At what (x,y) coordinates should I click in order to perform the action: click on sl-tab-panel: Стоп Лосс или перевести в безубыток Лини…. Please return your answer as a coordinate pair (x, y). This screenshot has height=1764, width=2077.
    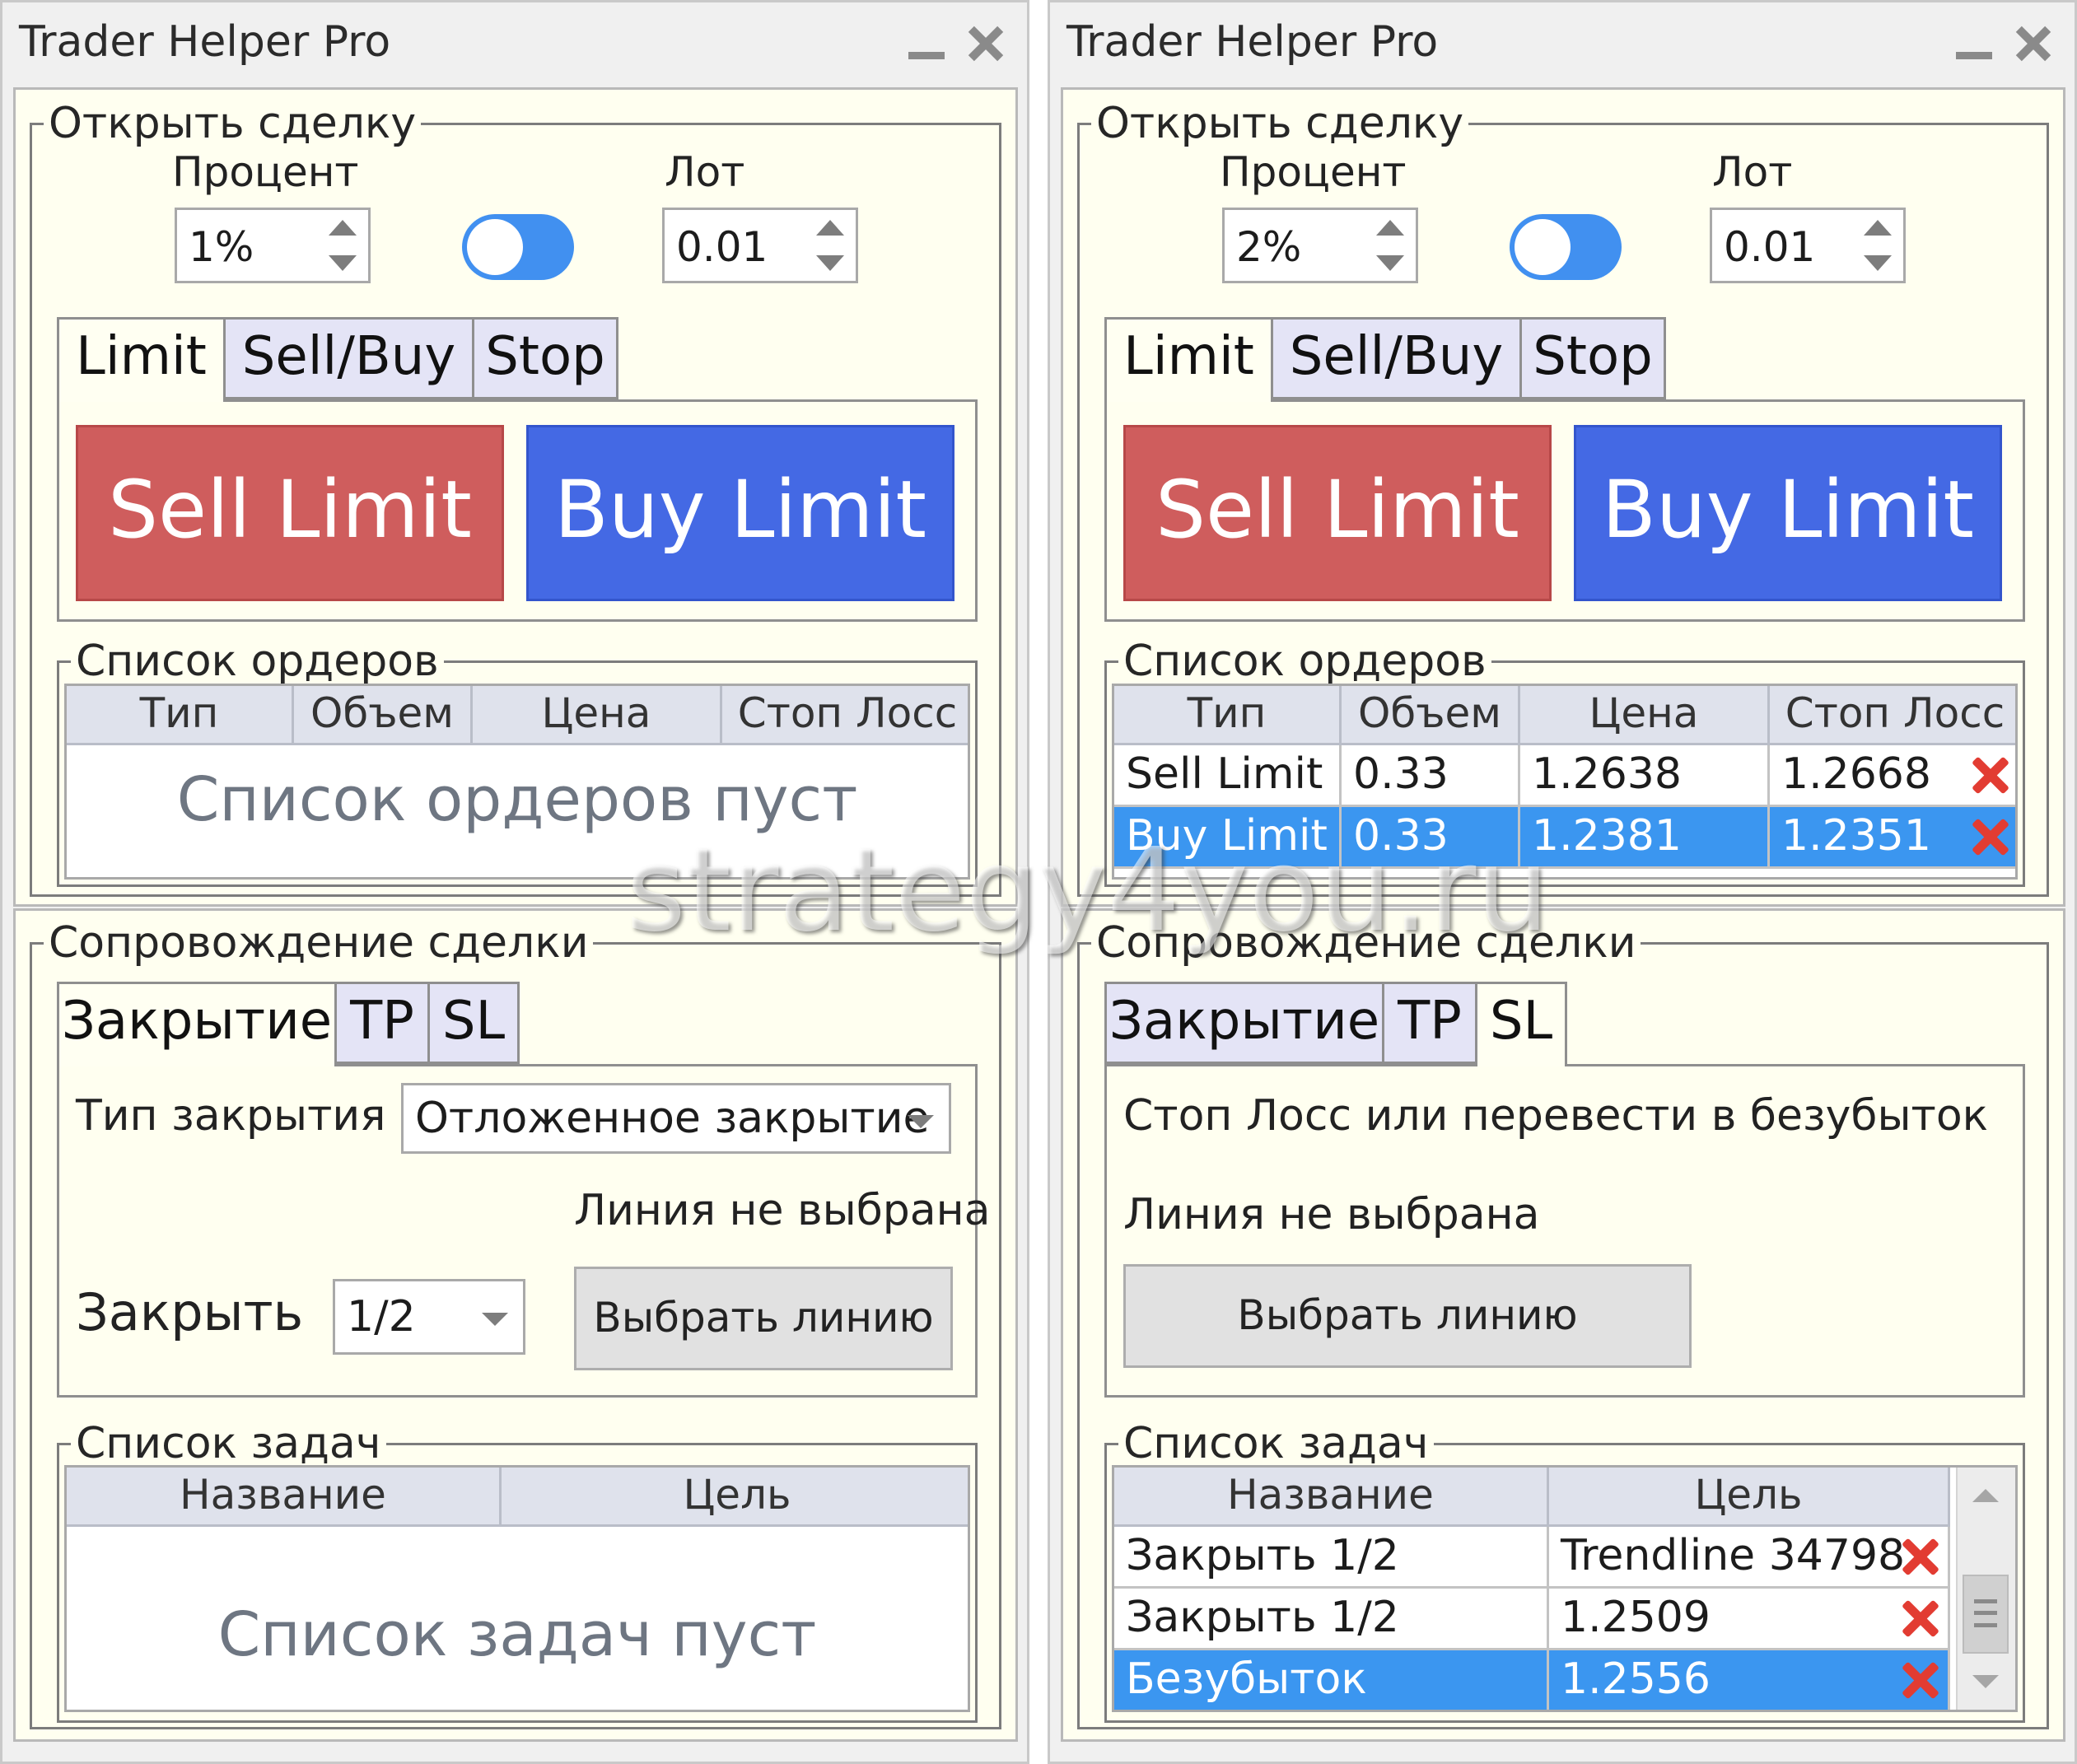
    Looking at the image, I should click on (1564, 1231).